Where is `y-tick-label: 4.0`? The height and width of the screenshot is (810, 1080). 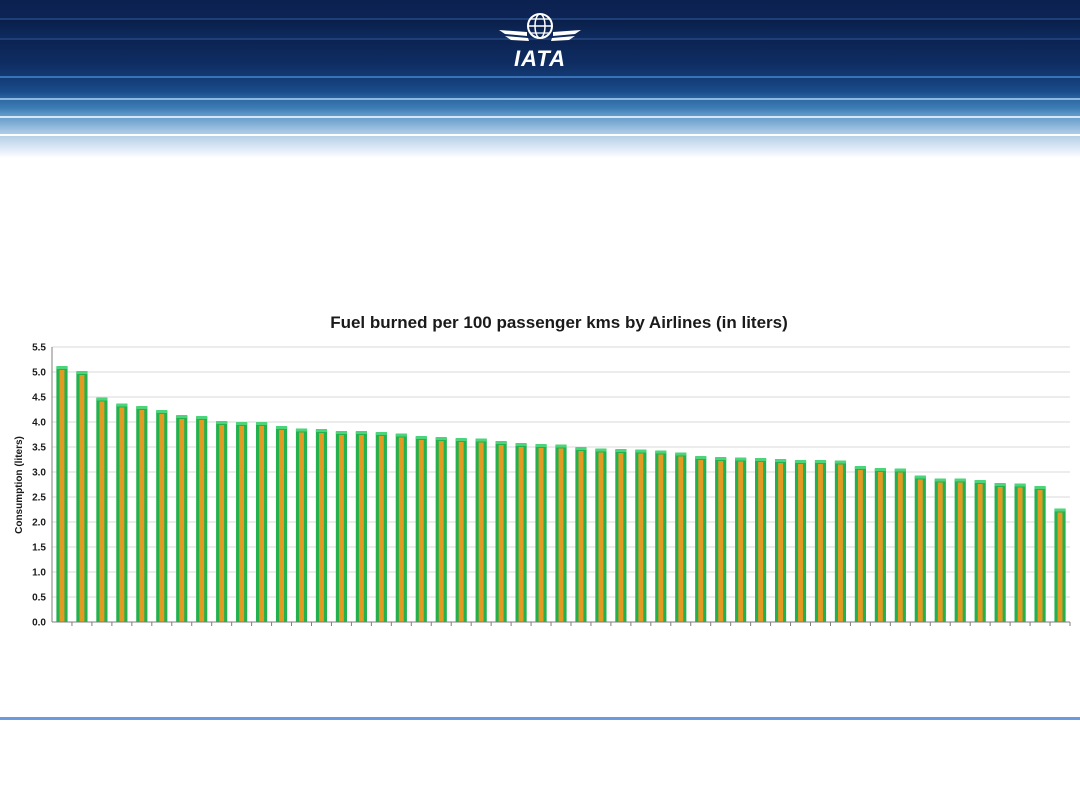 y-tick-label: 4.0 is located at coordinates (39, 423).